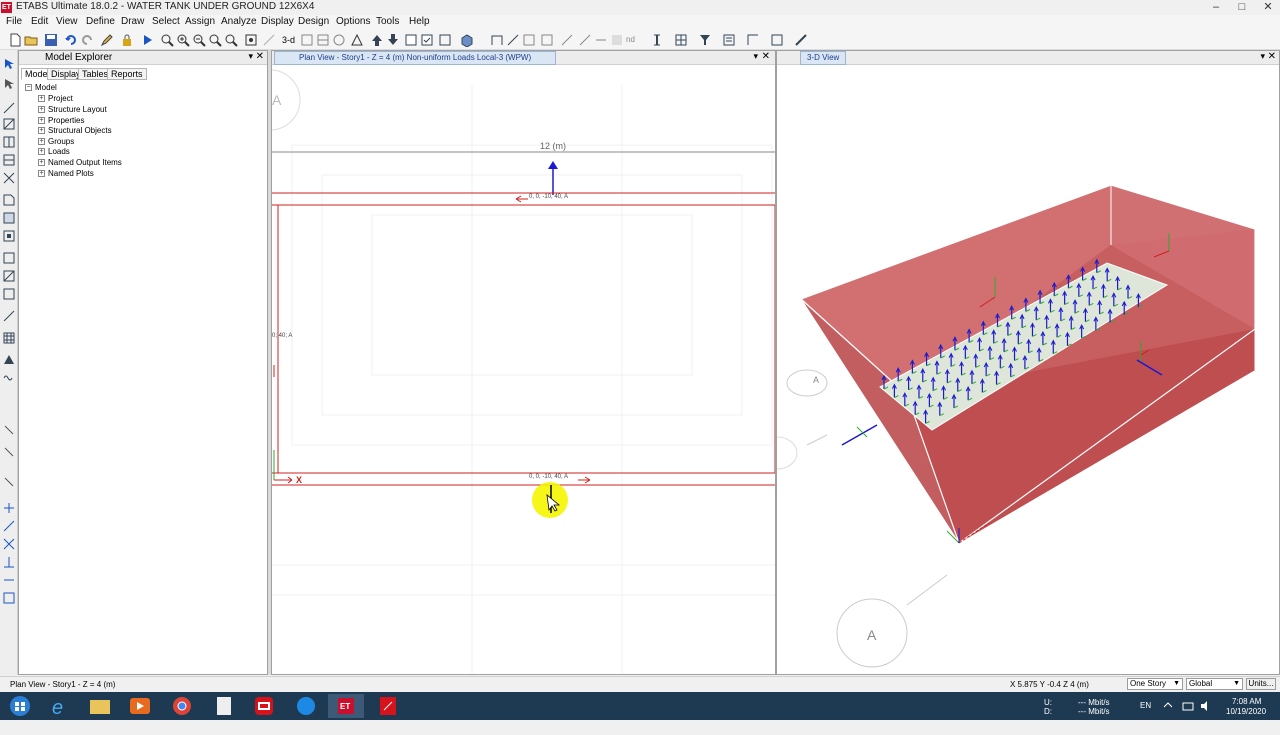  Describe the element at coordinates (67, 21) in the screenshot. I see `menu-view: View` at that location.